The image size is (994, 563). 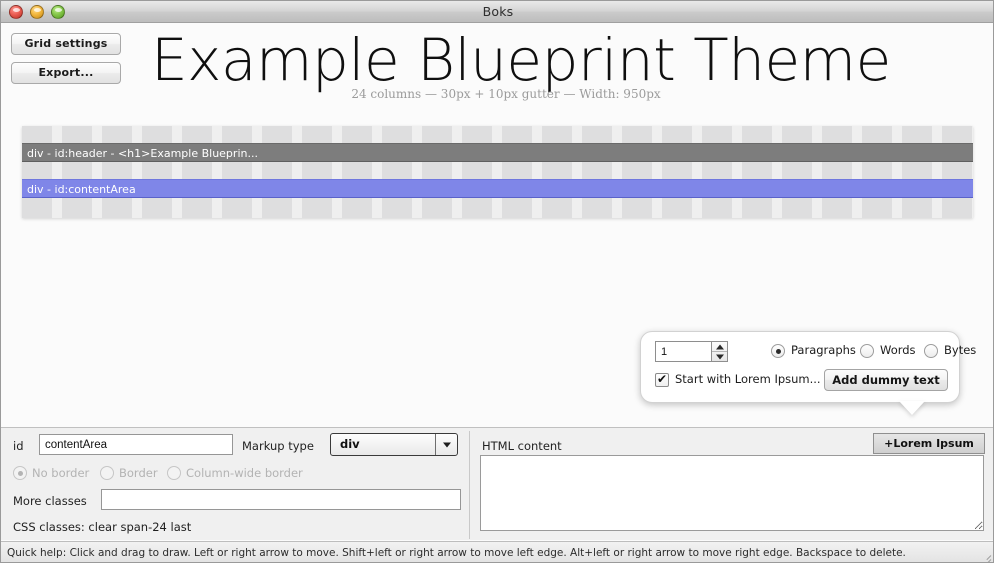 What do you see at coordinates (521, 60) in the screenshot?
I see `page-title: Example Blueprint Theme` at bounding box center [521, 60].